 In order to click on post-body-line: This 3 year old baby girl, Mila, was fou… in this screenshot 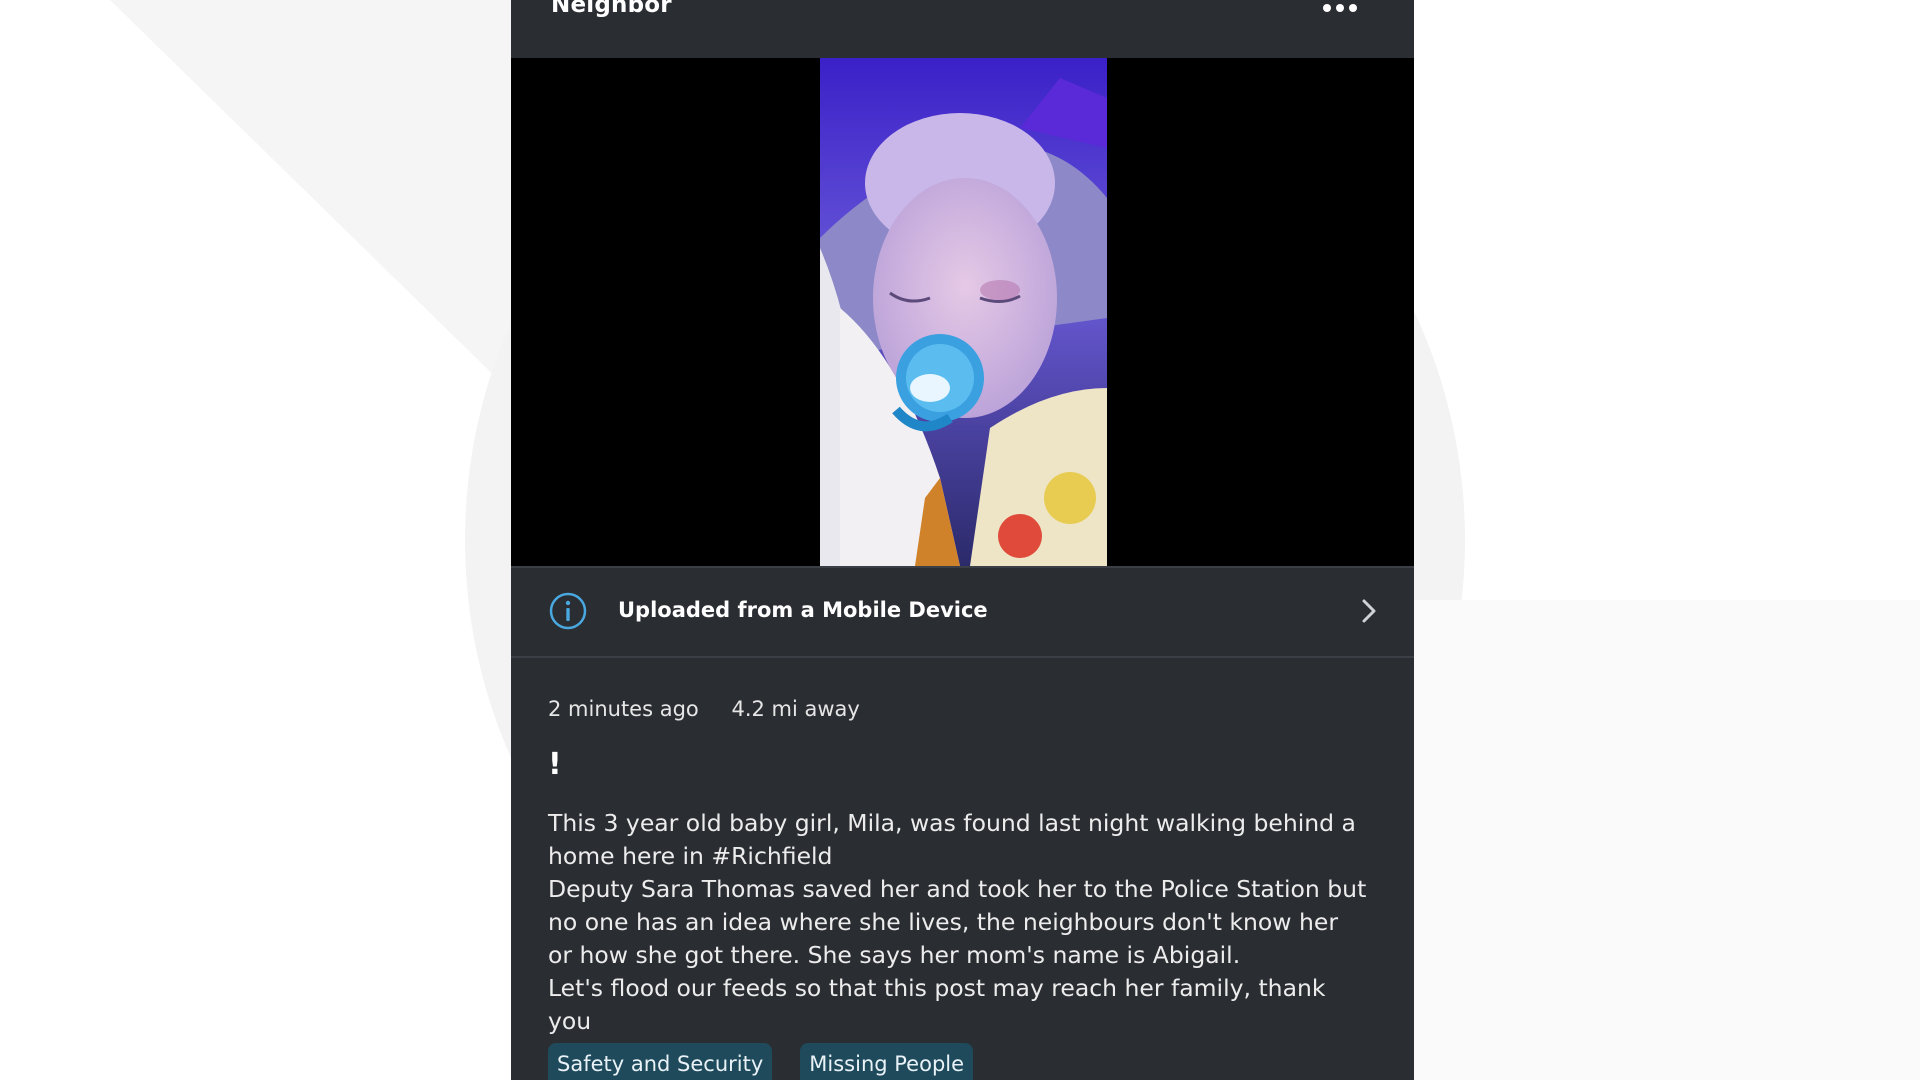, I will do `click(952, 839)`.